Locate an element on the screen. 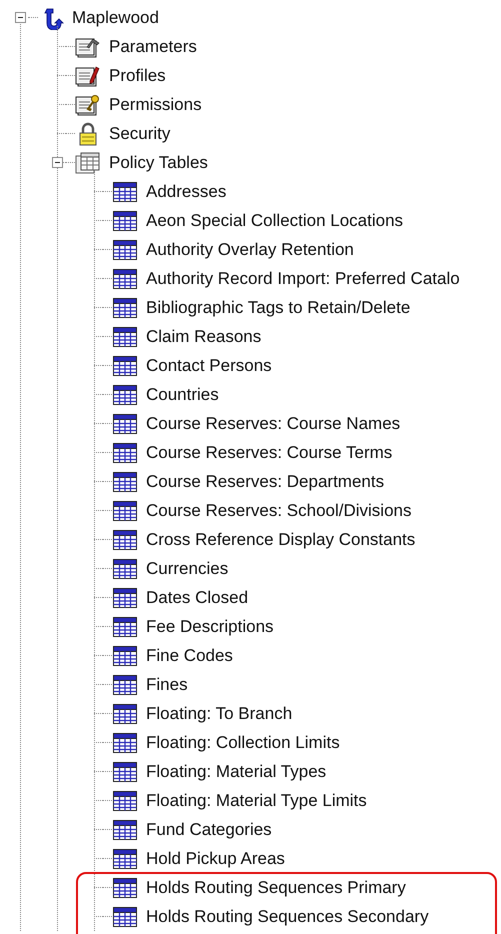 This screenshot has width=501, height=934. stacked-tables-icon is located at coordinates (88, 162).